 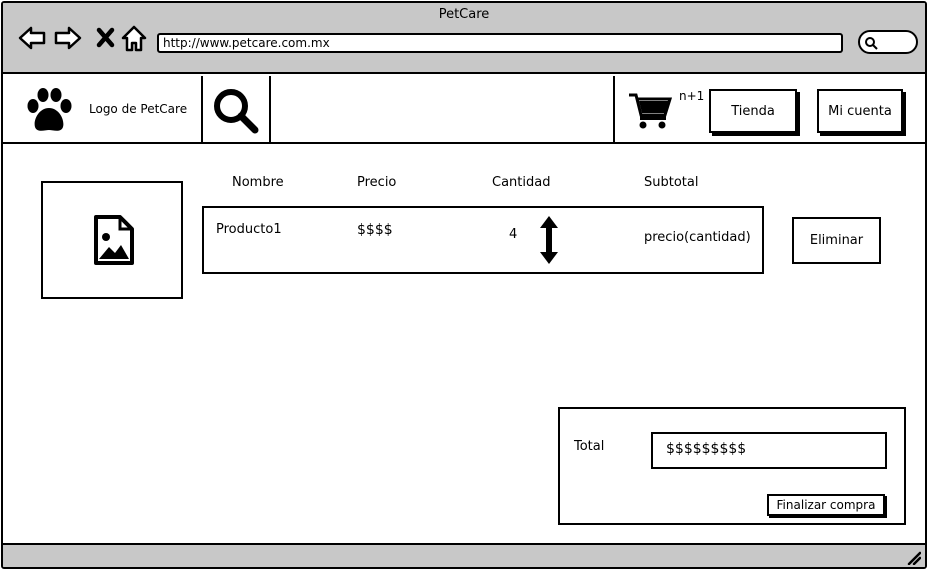 What do you see at coordinates (249, 229) in the screenshot?
I see `product-name: Producto1` at bounding box center [249, 229].